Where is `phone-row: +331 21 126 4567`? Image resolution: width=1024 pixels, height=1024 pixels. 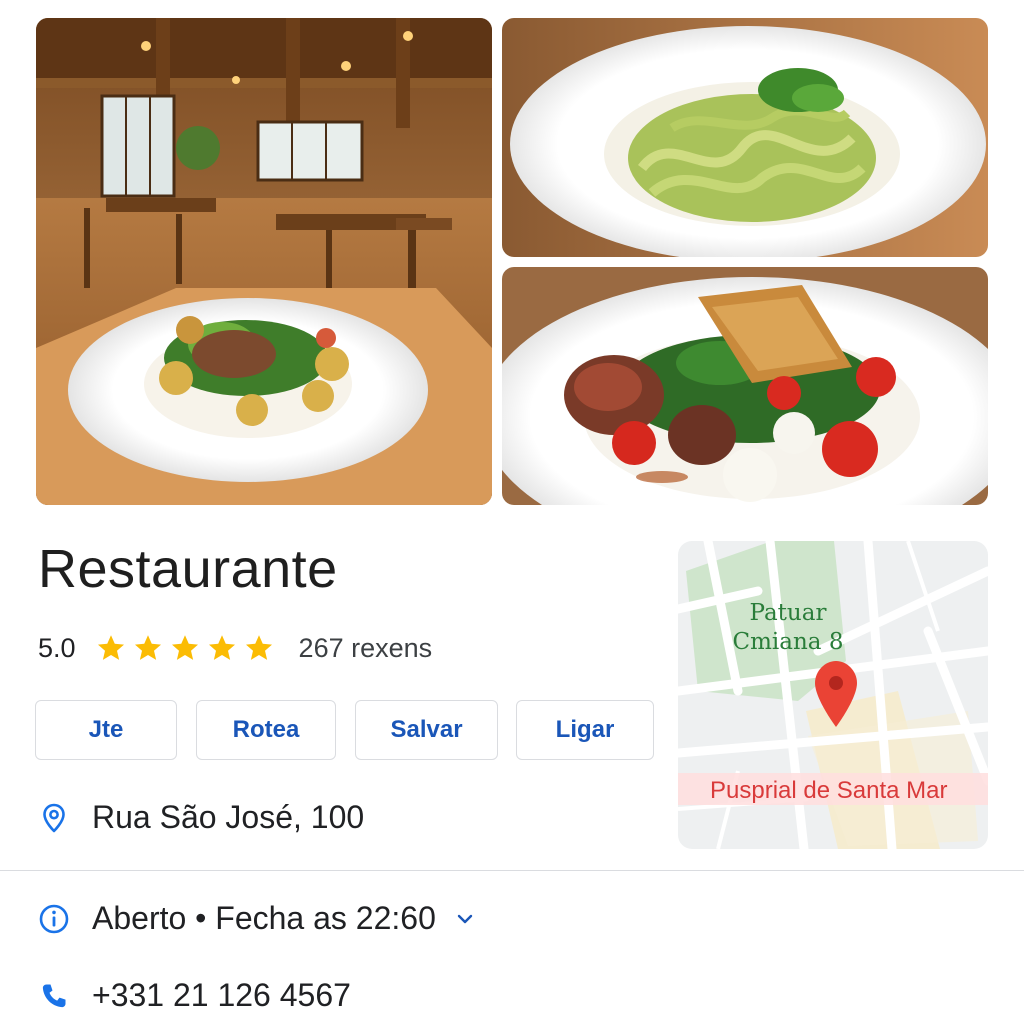 phone-row: +331 21 126 4567 is located at coordinates (194, 995).